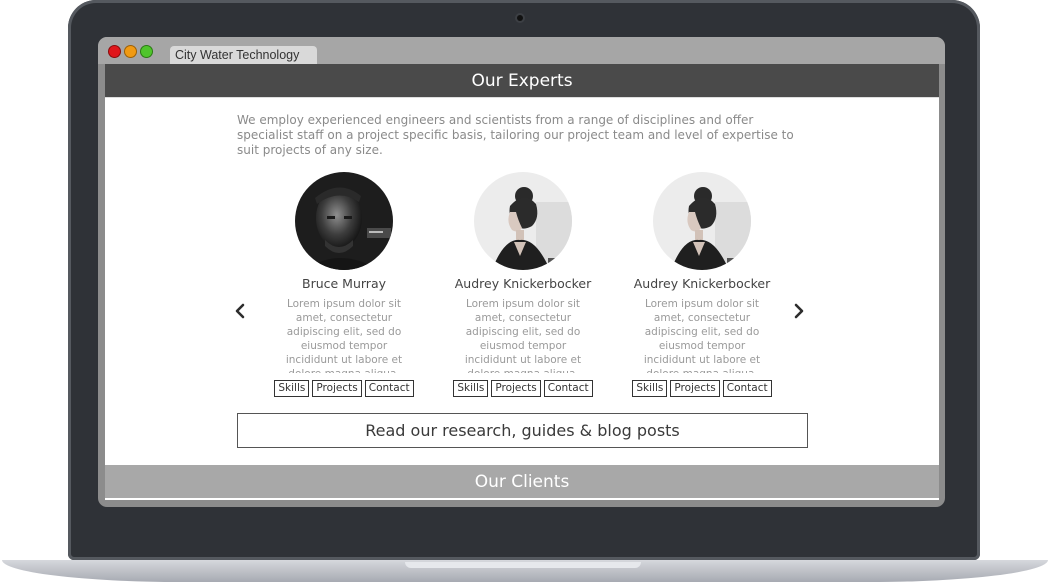 This screenshot has height=583, width=1050. I want to click on laptop-base-notch, so click(523, 565).